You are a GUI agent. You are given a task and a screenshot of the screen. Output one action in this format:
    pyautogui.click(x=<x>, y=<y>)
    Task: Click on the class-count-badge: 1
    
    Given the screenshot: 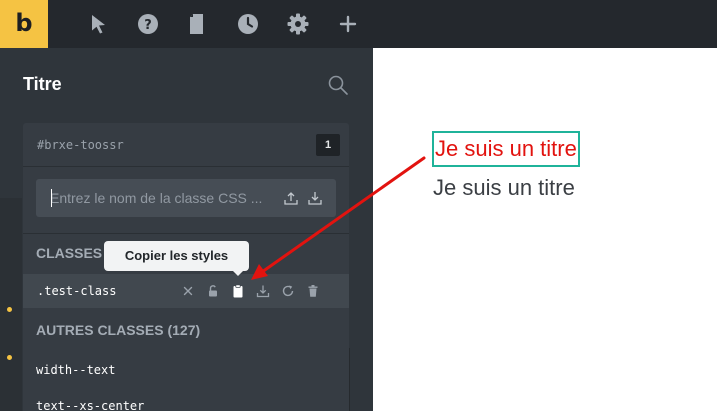 What is the action you would take?
    pyautogui.click(x=328, y=145)
    